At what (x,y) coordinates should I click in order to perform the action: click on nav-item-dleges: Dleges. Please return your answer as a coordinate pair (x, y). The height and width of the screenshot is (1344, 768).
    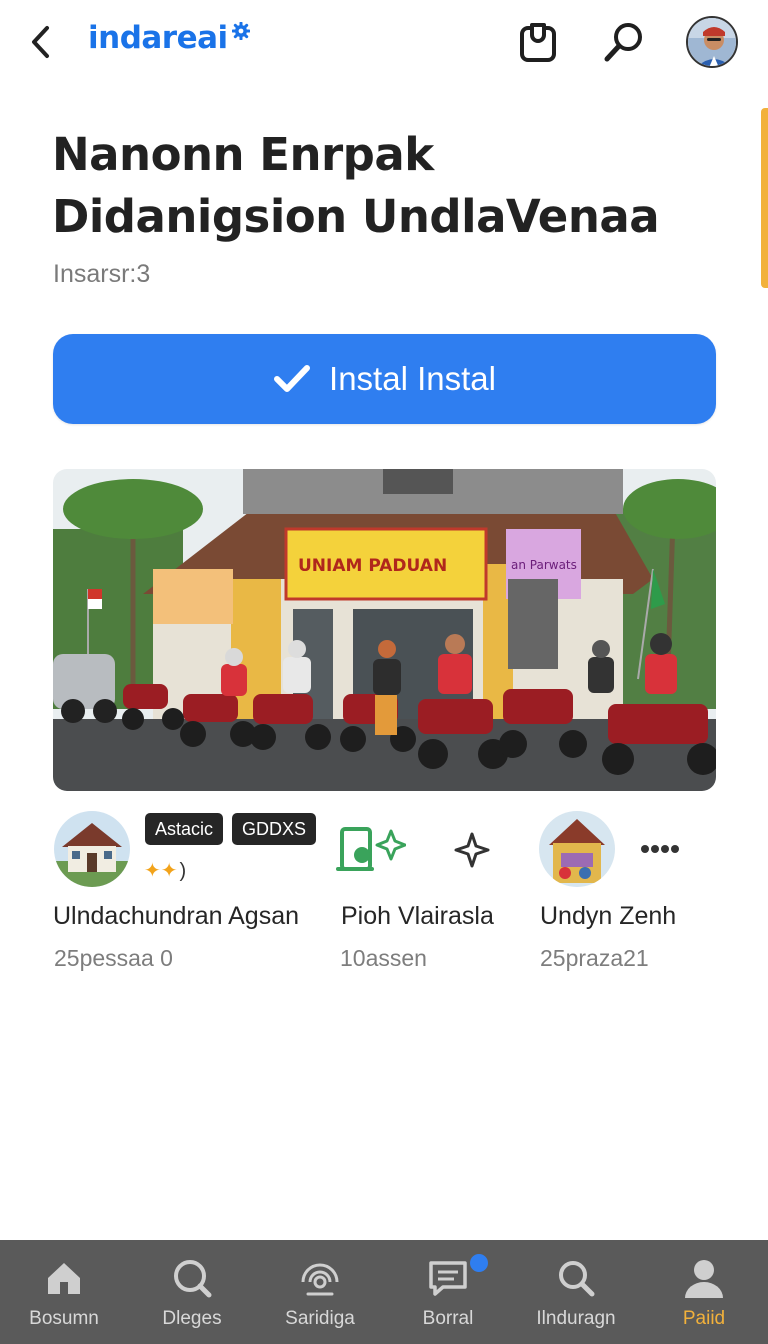
    Looking at the image, I should click on (192, 1292).